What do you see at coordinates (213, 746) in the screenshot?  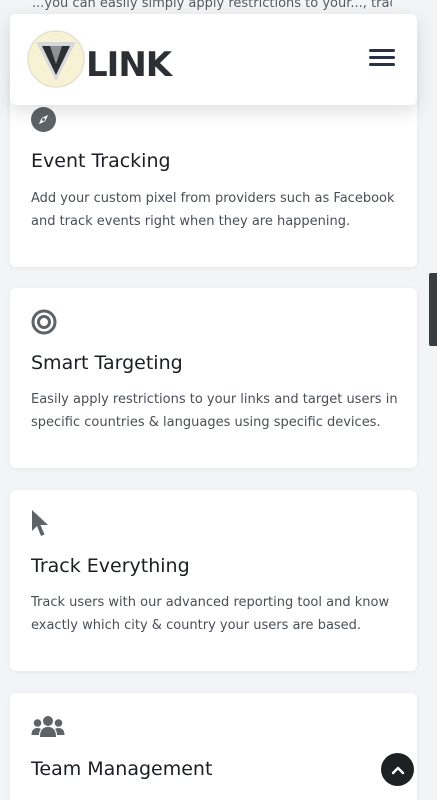 I see `feature-card-team-management: Team Management` at bounding box center [213, 746].